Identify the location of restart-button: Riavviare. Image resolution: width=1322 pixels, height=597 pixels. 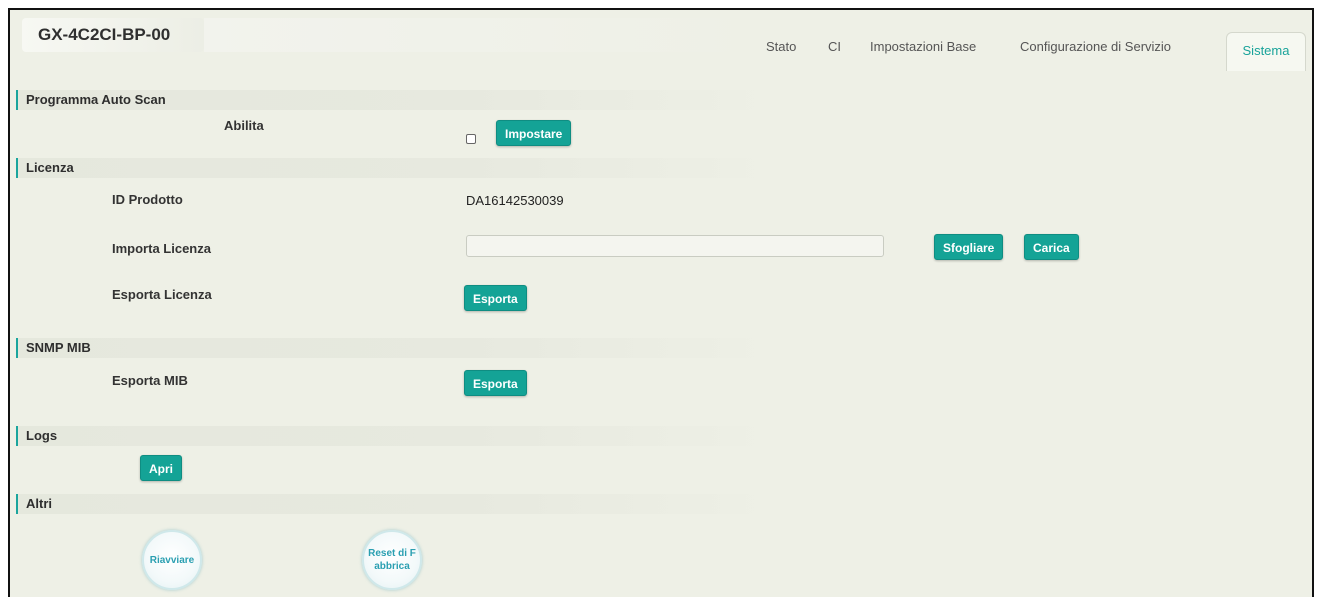
(172, 560).